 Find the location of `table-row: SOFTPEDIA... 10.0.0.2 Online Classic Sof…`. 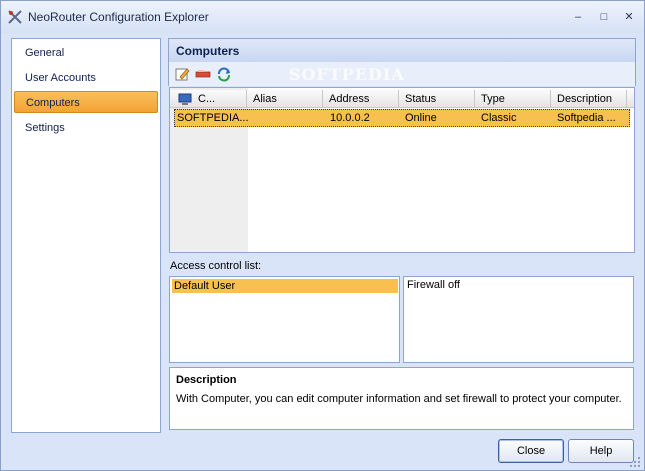

table-row: SOFTPEDIA... 10.0.0.2 Online Classic Sof… is located at coordinates (402, 118).